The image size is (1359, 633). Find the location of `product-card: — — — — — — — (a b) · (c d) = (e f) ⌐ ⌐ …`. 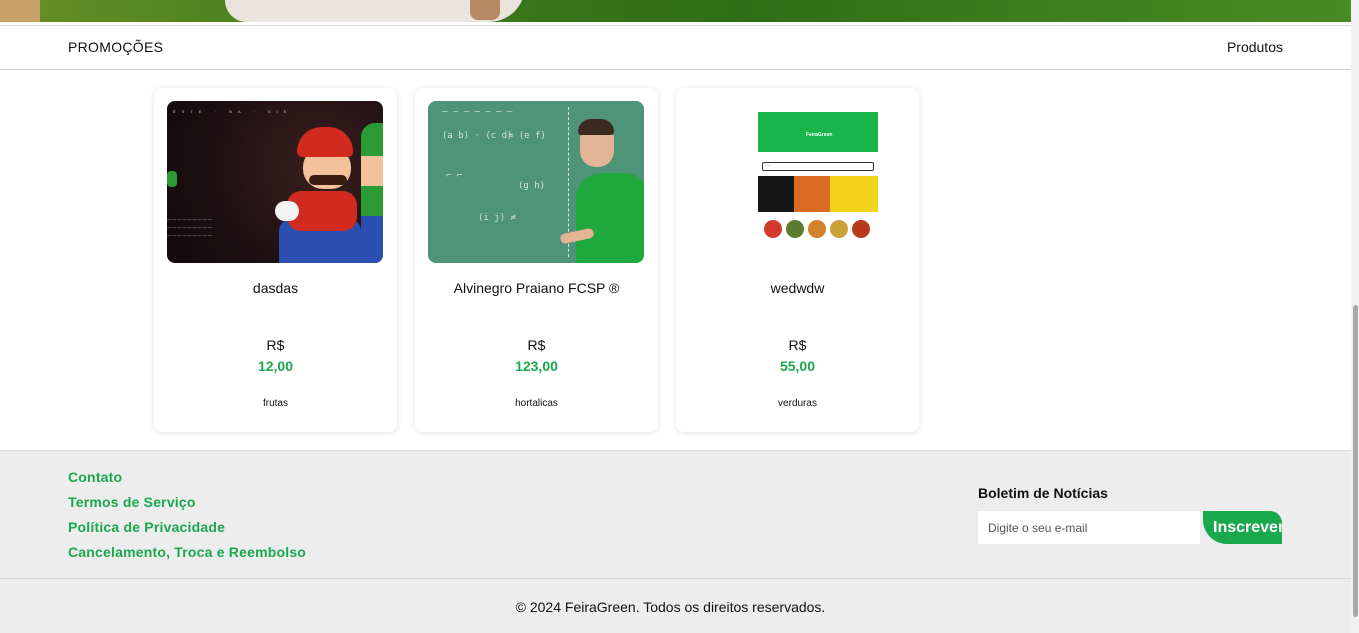

product-card: — — — — — — — (a b) · (c d) = (e f) ⌐ ⌐ … is located at coordinates (536, 260).